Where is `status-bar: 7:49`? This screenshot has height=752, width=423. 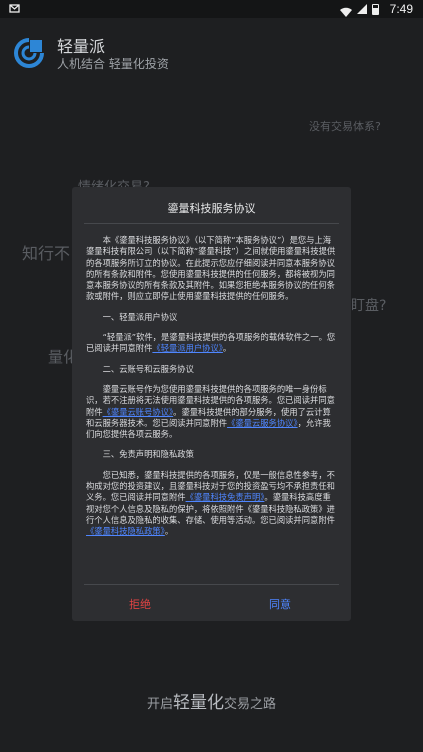 status-bar: 7:49 is located at coordinates (211, 9).